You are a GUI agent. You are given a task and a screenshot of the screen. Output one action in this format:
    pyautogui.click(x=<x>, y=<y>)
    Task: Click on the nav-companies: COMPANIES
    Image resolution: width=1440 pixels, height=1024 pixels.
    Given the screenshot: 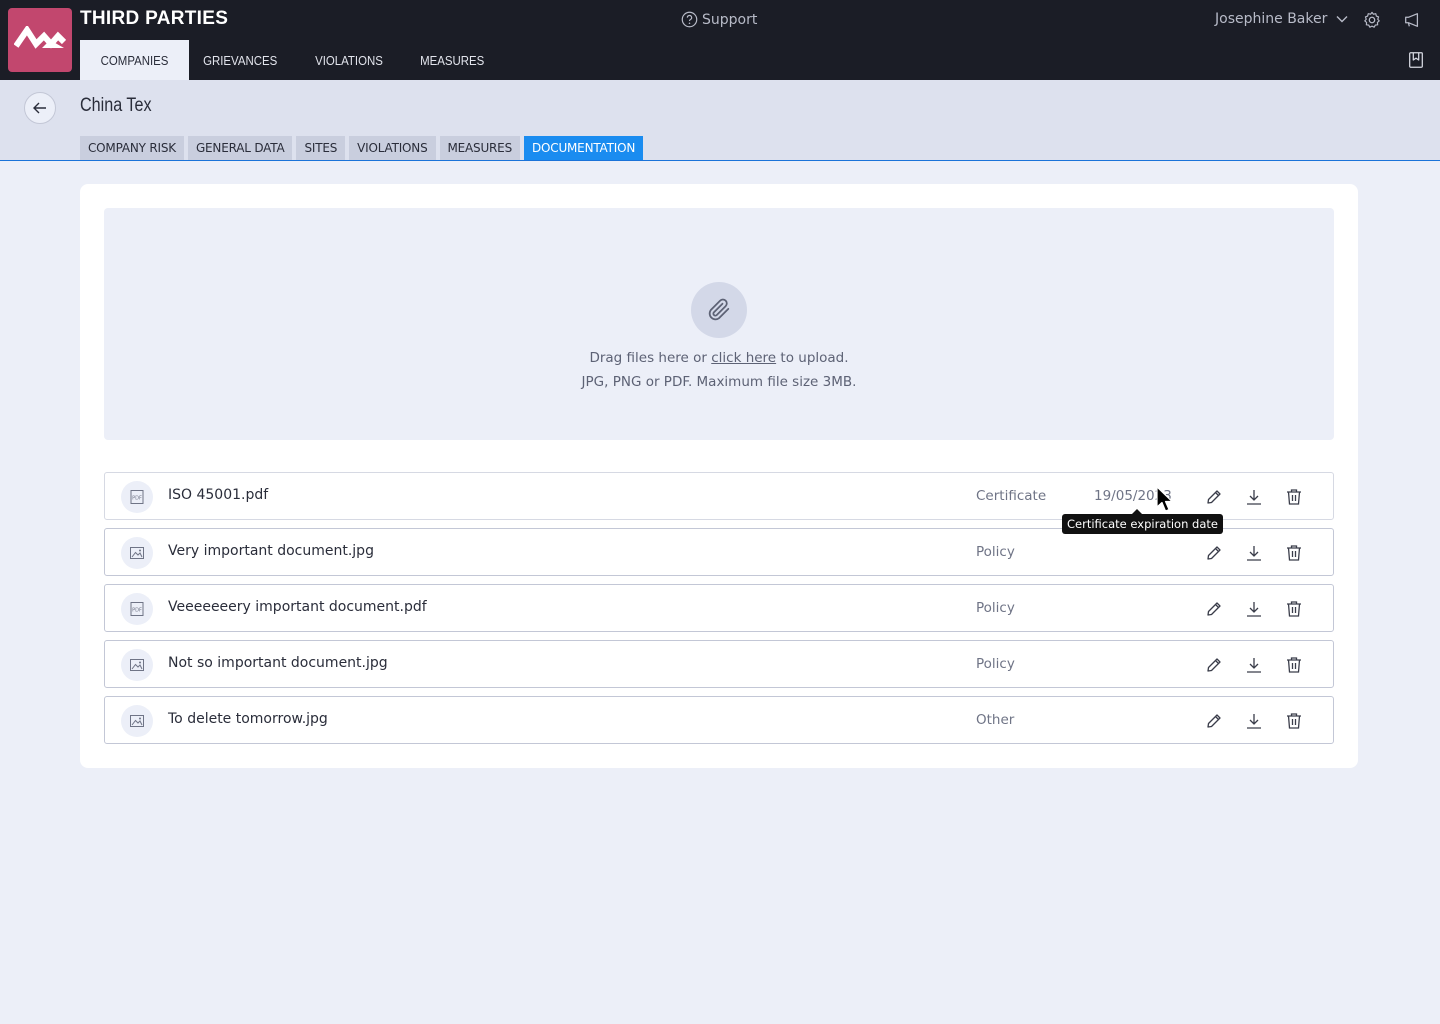 What is the action you would take?
    pyautogui.click(x=135, y=60)
    